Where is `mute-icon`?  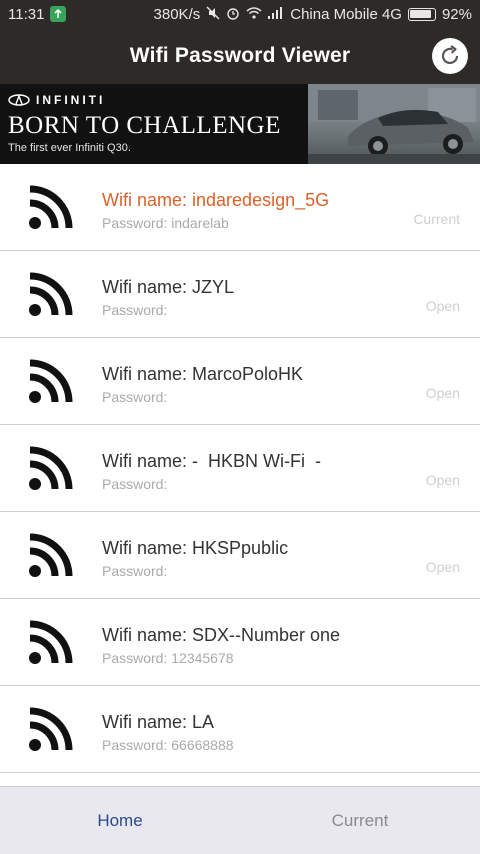
mute-icon is located at coordinates (213, 14).